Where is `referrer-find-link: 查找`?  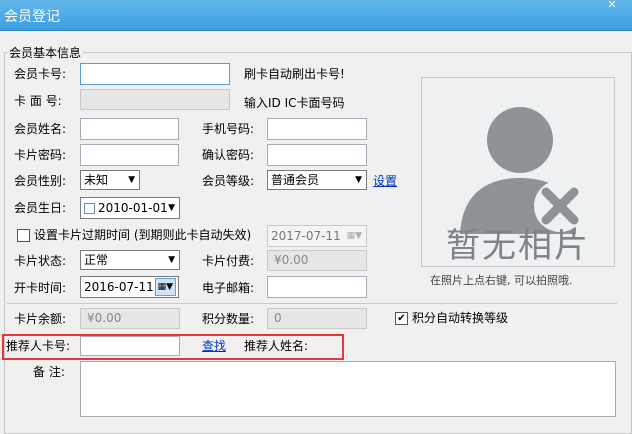
referrer-find-link: 查找 is located at coordinates (214, 346).